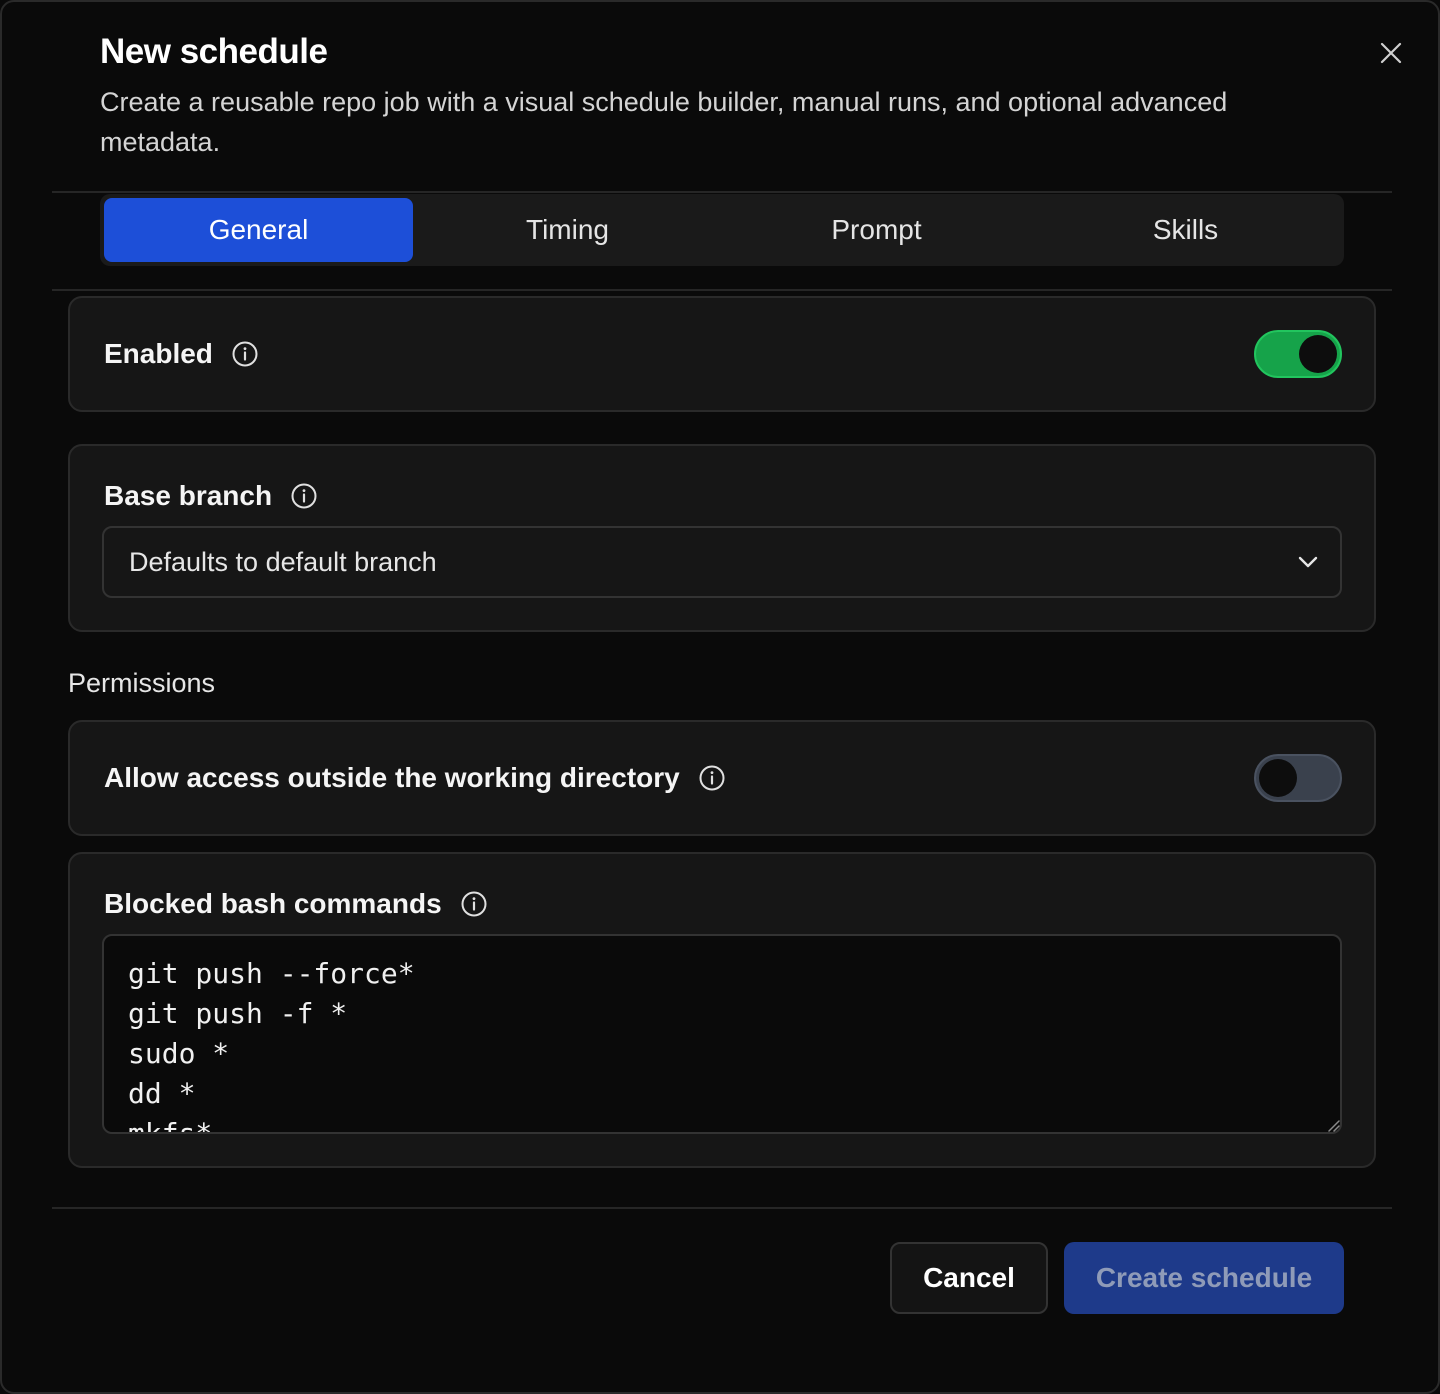  What do you see at coordinates (273, 903) in the screenshot?
I see `blocked-commands-label: Blocked bash commands` at bounding box center [273, 903].